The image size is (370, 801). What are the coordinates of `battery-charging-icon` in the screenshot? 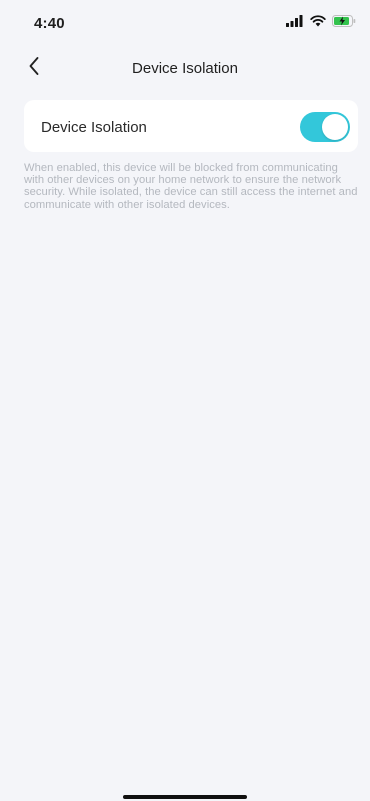 It's located at (344, 23).